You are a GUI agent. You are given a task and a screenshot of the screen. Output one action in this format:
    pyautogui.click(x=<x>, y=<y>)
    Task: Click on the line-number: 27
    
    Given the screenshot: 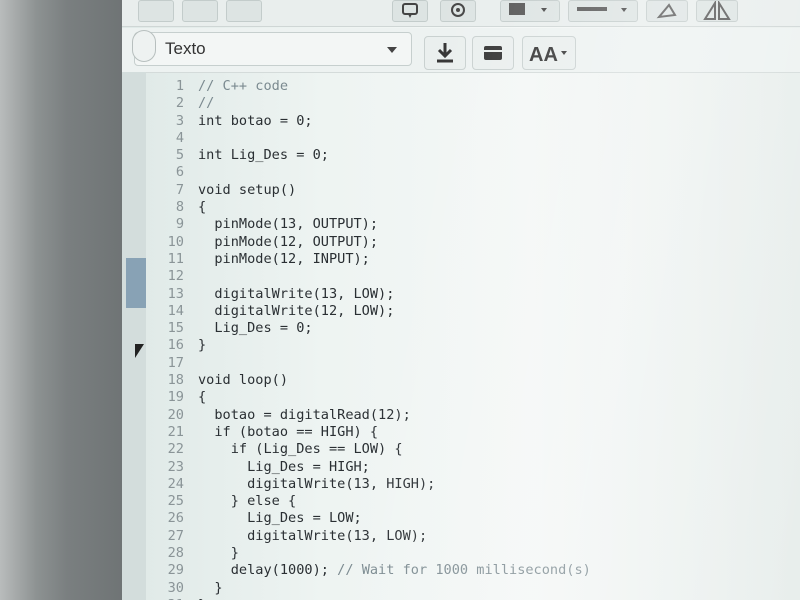 What is the action you would take?
    pyautogui.click(x=175, y=535)
    